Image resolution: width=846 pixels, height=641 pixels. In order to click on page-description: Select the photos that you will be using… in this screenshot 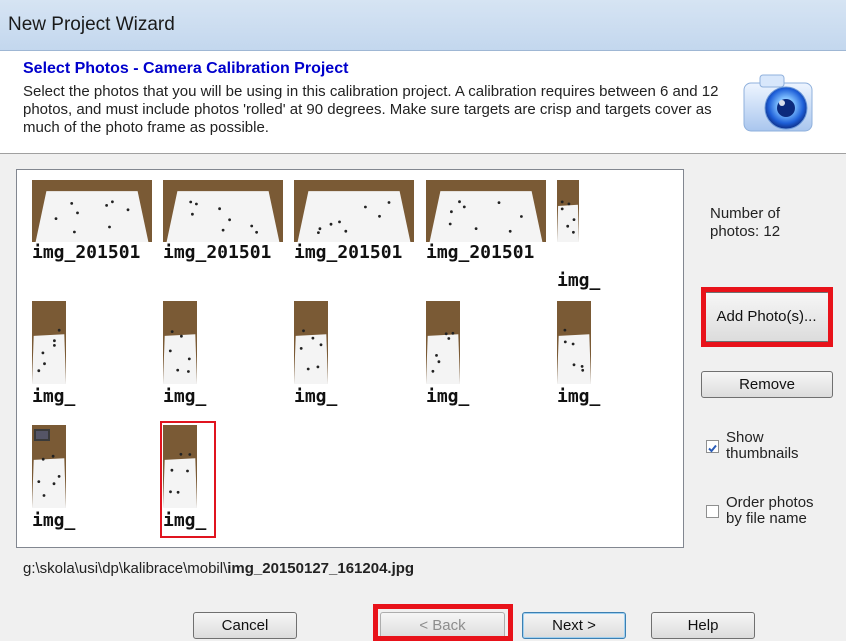, I will do `click(371, 109)`.